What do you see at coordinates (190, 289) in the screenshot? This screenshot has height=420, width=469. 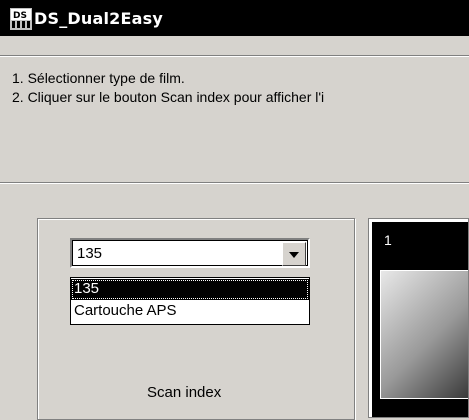 I see `dropdown-option-135: 135` at bounding box center [190, 289].